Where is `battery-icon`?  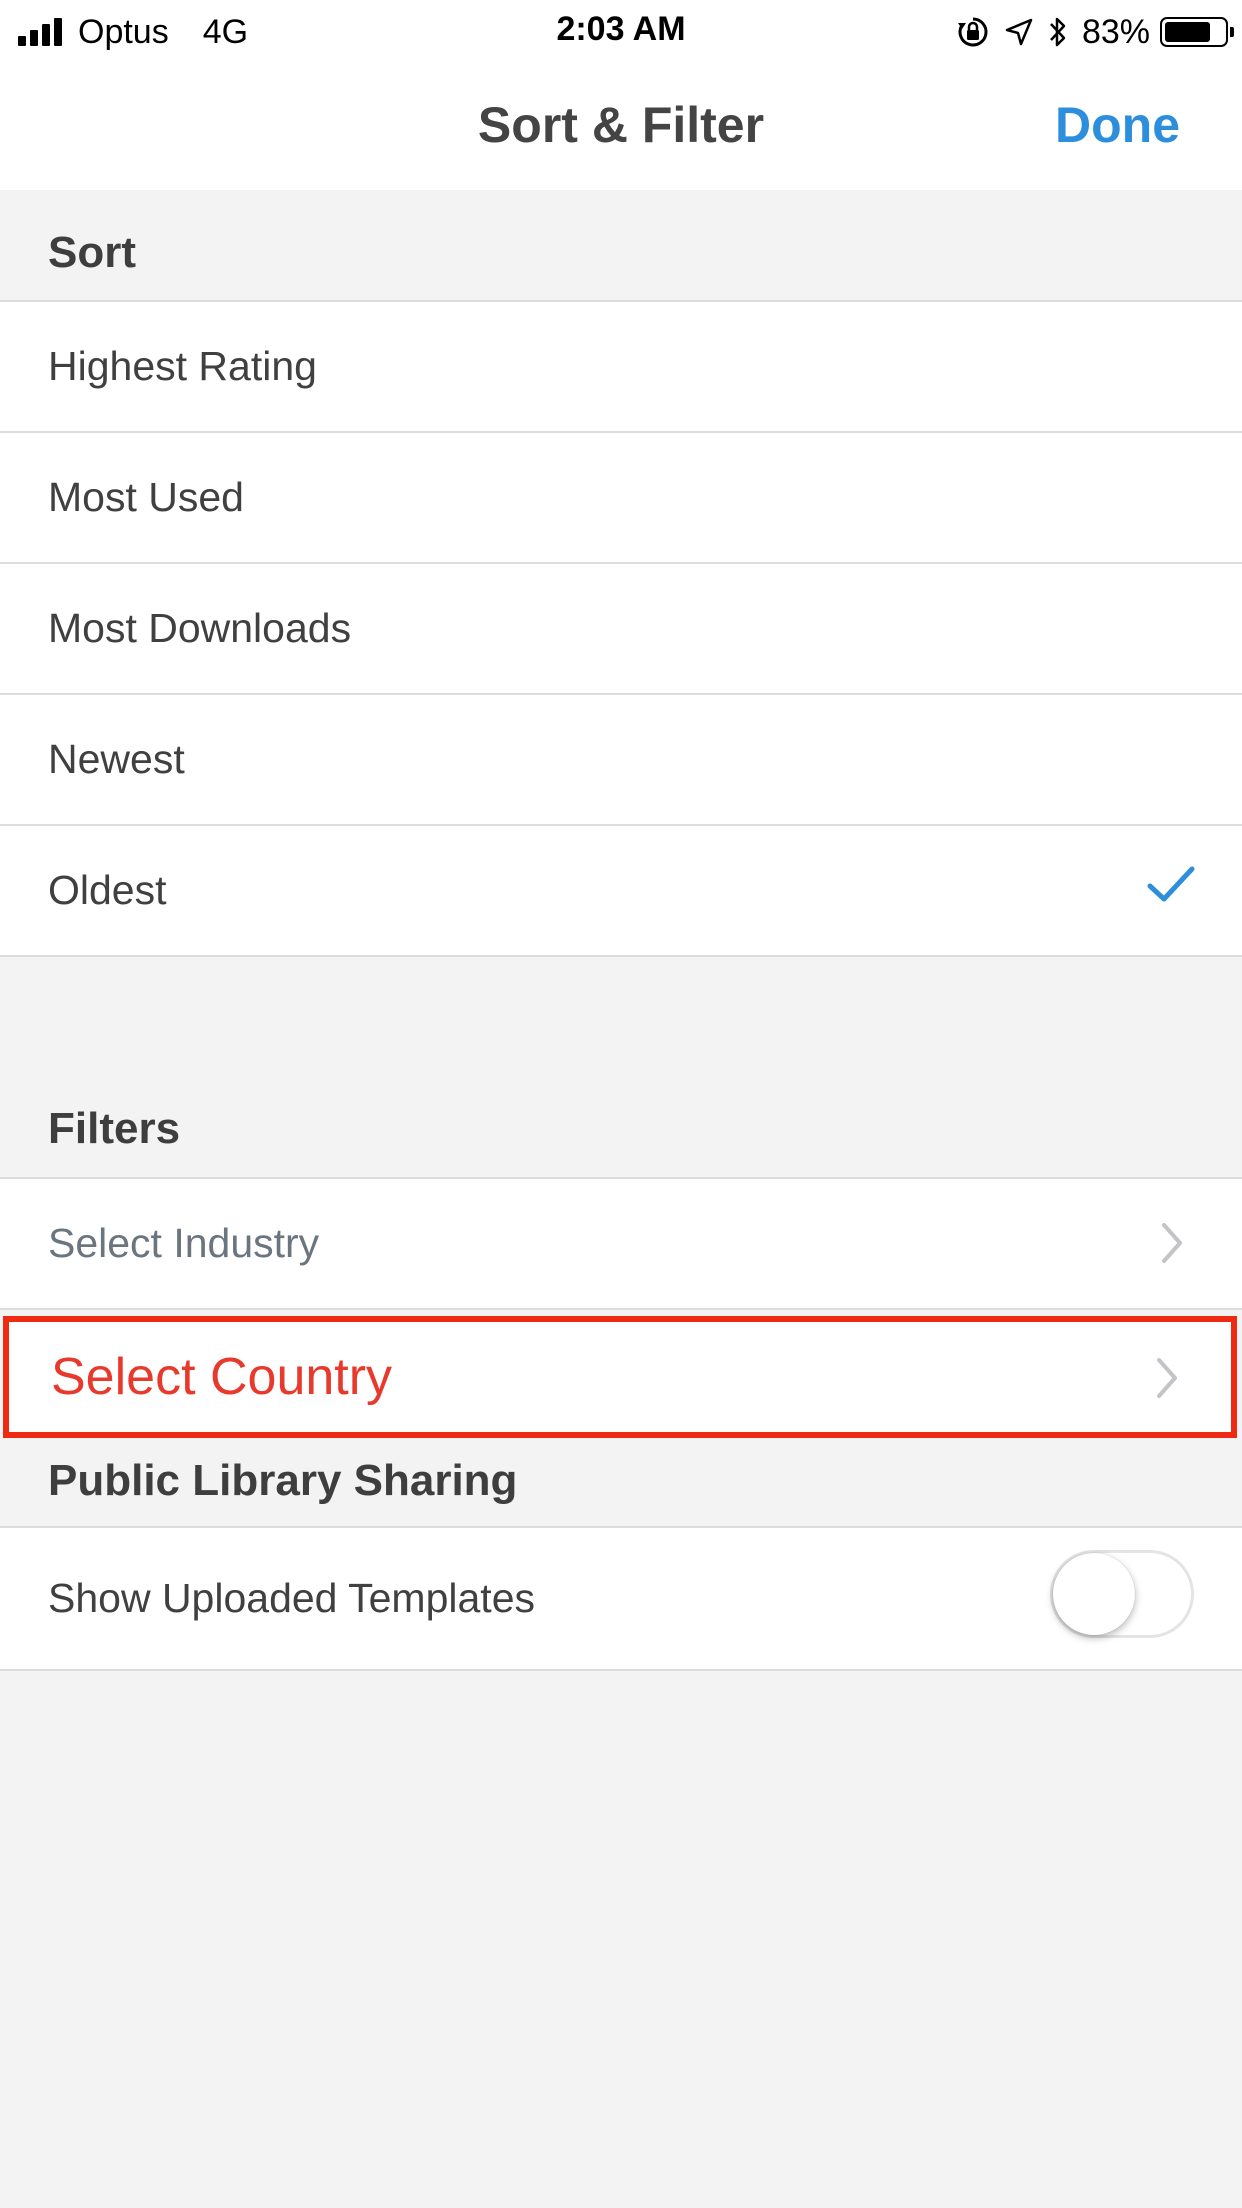 battery-icon is located at coordinates (1197, 32).